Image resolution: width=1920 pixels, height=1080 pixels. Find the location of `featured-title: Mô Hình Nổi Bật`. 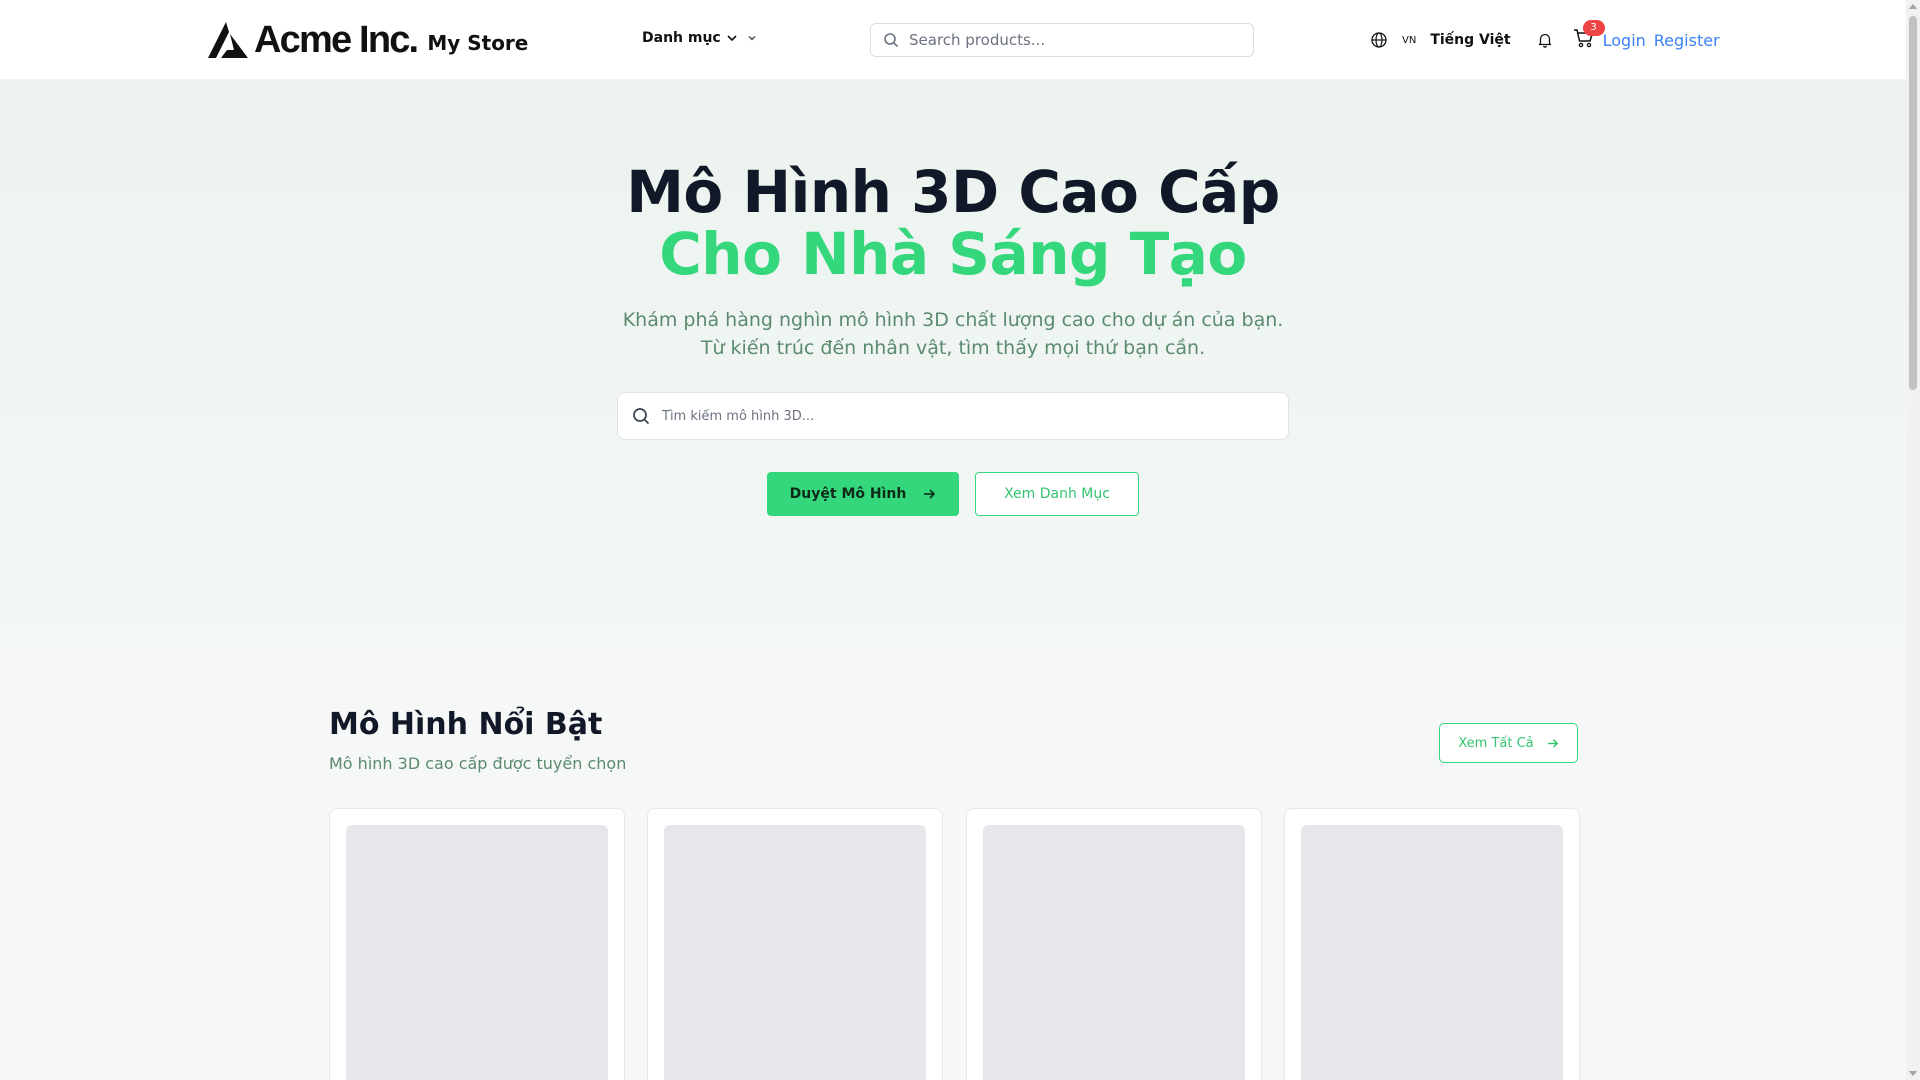

featured-title: Mô Hình Nổi Bật is located at coordinates (466, 724).